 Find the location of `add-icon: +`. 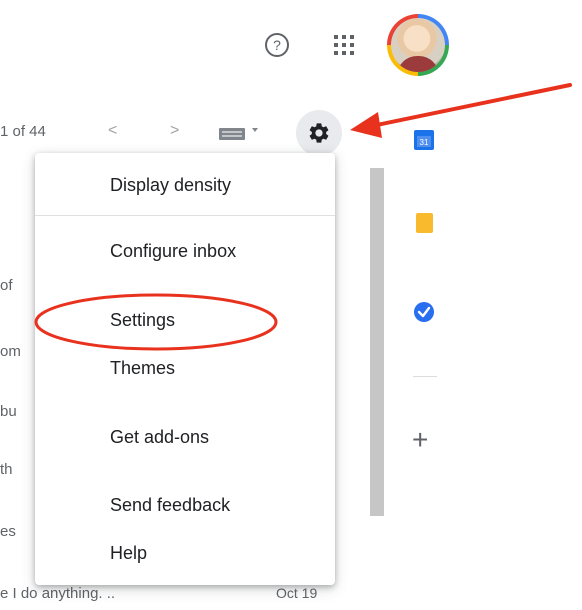

add-icon: + is located at coordinates (420, 440).